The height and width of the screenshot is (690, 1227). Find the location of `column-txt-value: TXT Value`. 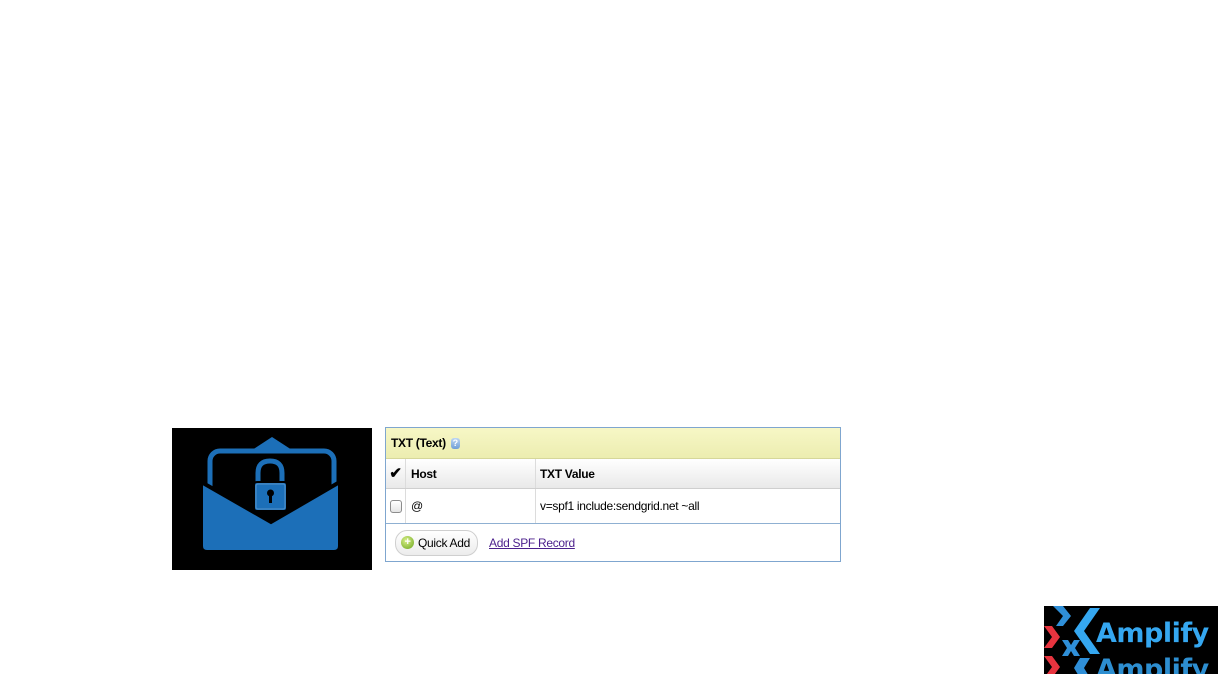

column-txt-value: TXT Value is located at coordinates (567, 473).